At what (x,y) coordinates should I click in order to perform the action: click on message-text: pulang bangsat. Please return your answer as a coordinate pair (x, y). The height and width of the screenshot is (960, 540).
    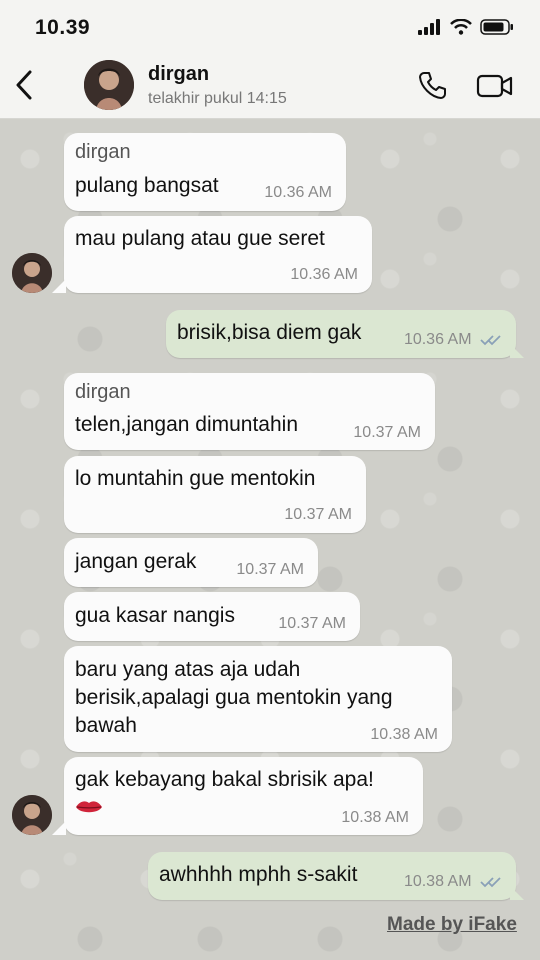
    Looking at the image, I should click on (147, 185).